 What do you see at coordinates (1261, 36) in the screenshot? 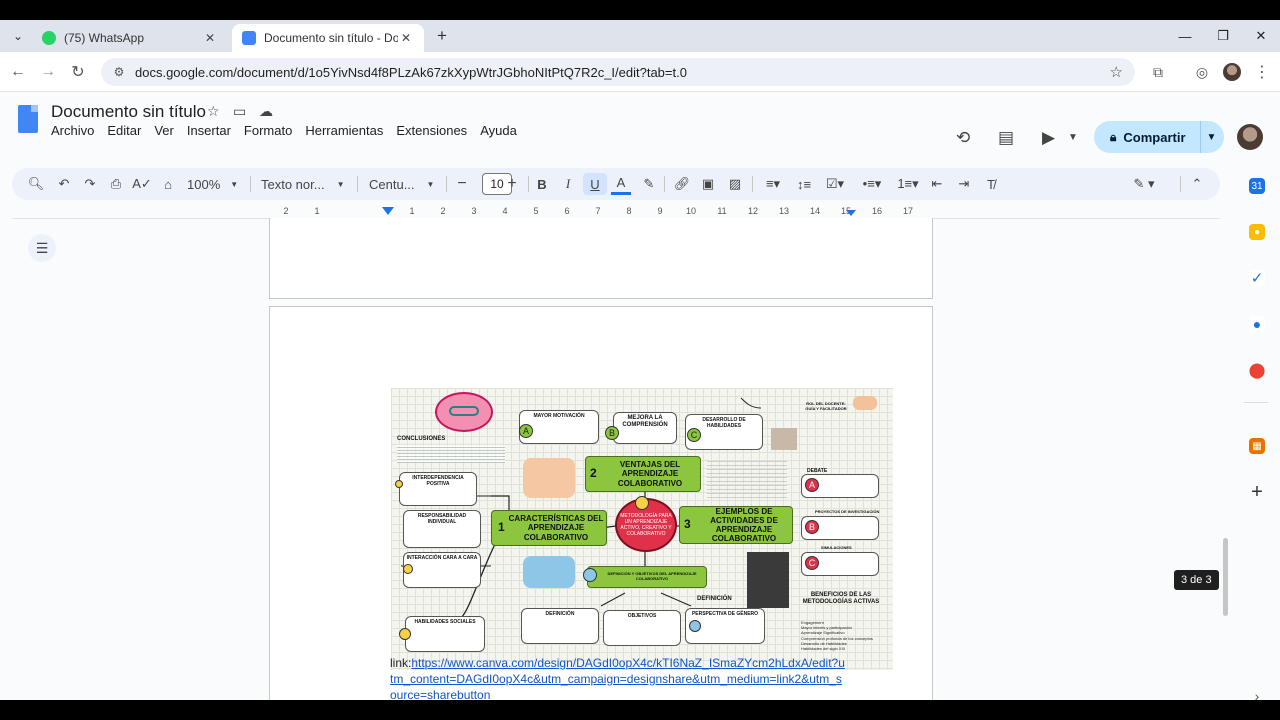
I see `close-window-icon: ✕` at bounding box center [1261, 36].